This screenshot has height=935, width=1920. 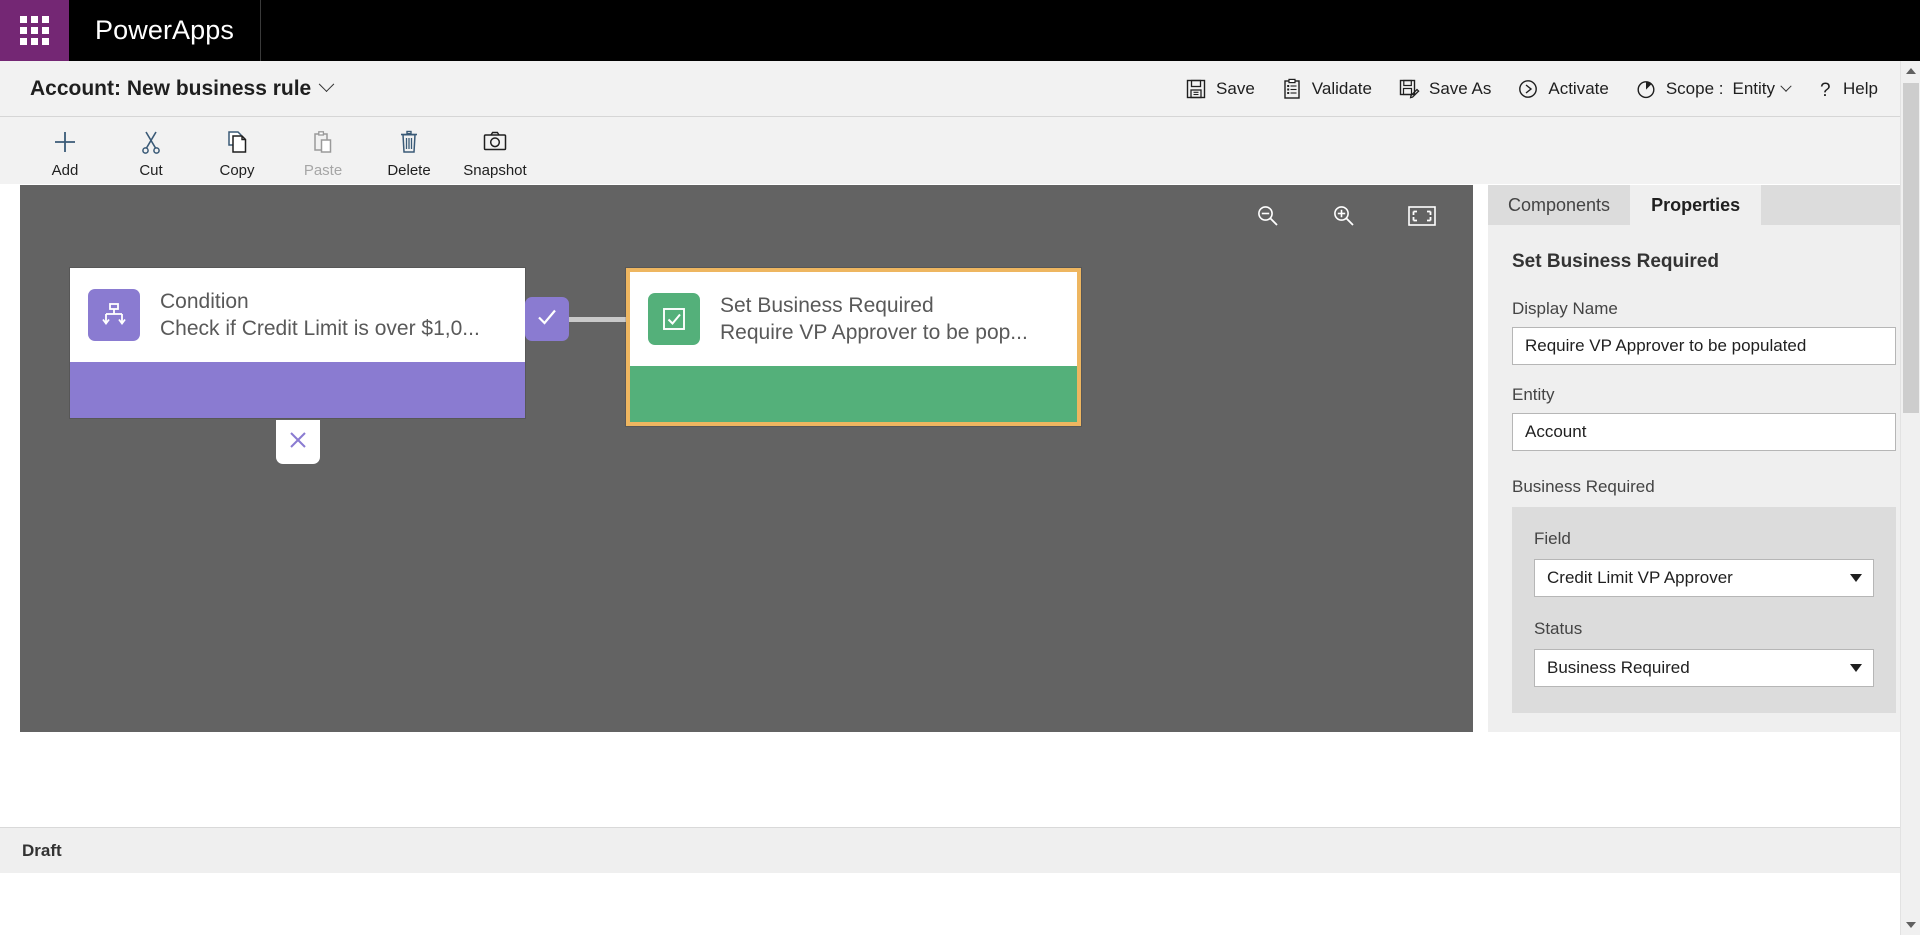 I want to click on business-required-group-label: Business Required, so click(x=1583, y=486).